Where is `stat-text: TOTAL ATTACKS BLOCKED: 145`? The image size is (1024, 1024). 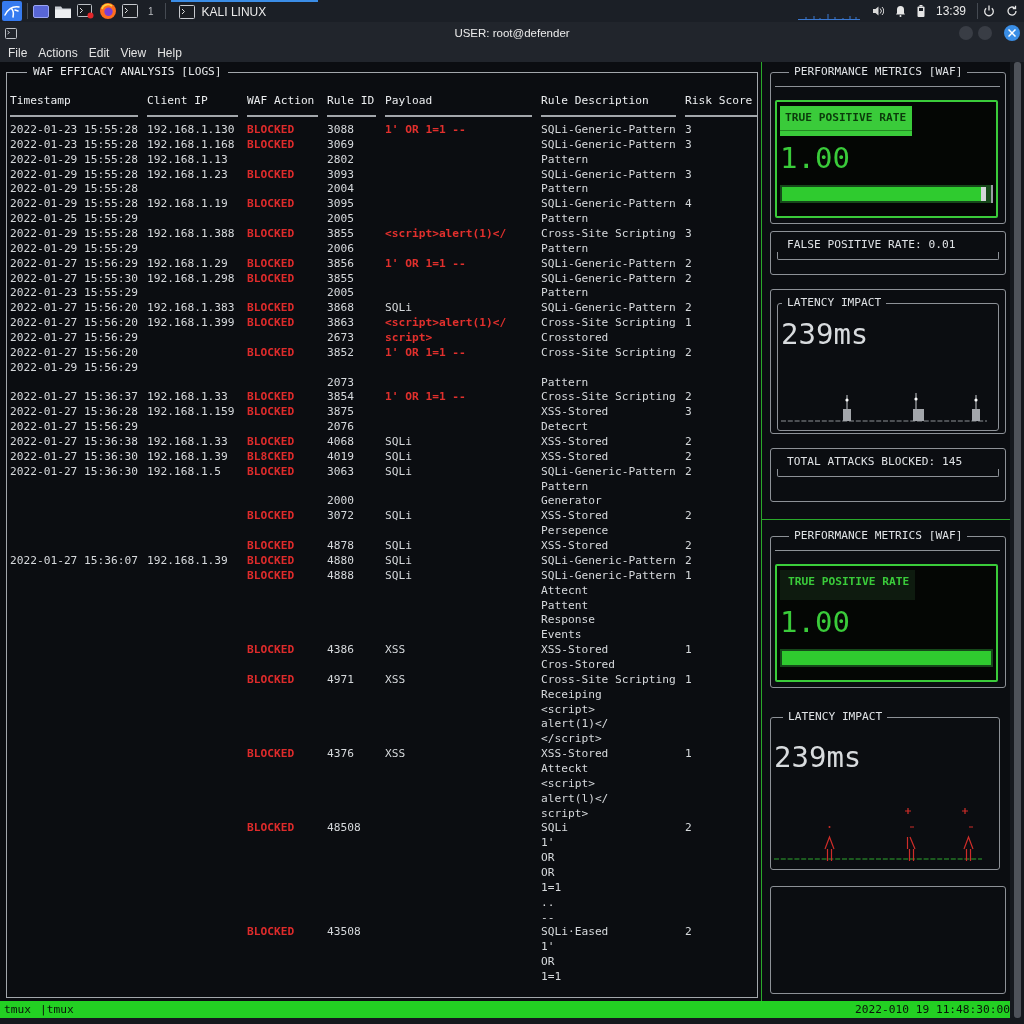
stat-text: TOTAL ATTACKS BLOCKED: 145 is located at coordinates (875, 462).